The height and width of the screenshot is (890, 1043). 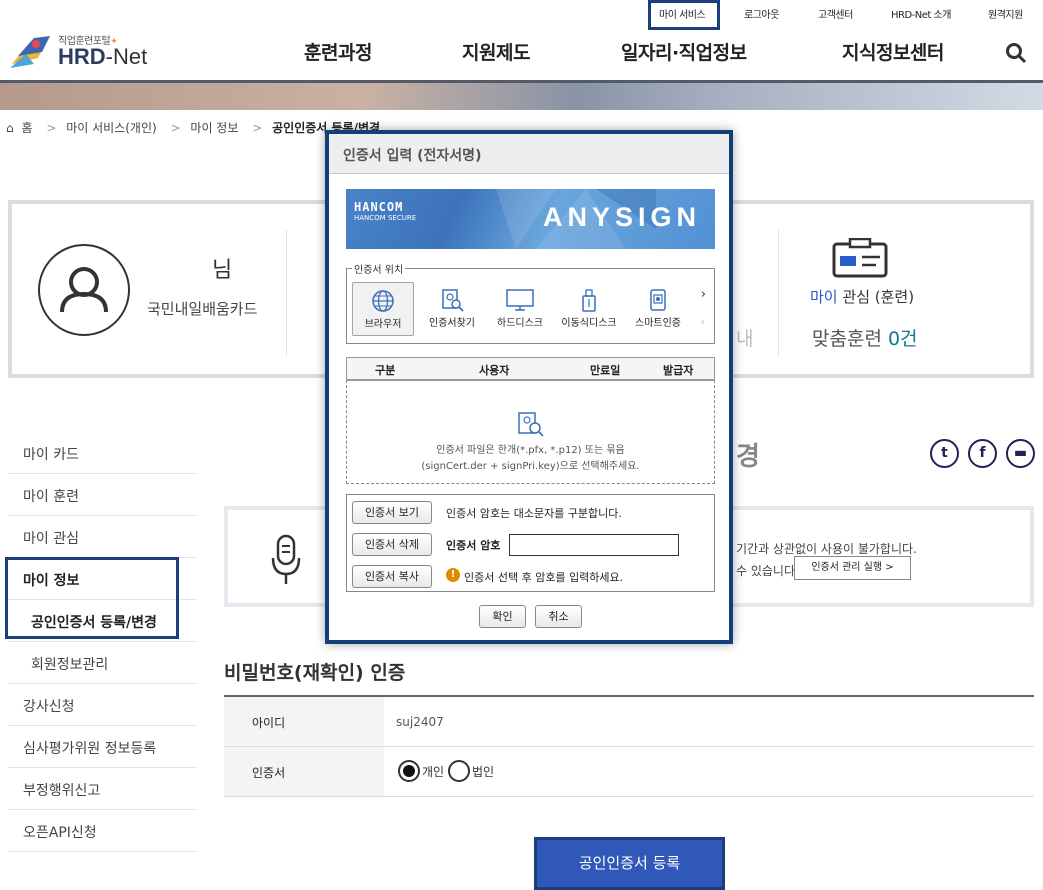 I want to click on location-smart-cert-label: 스마트인증, so click(x=658, y=323).